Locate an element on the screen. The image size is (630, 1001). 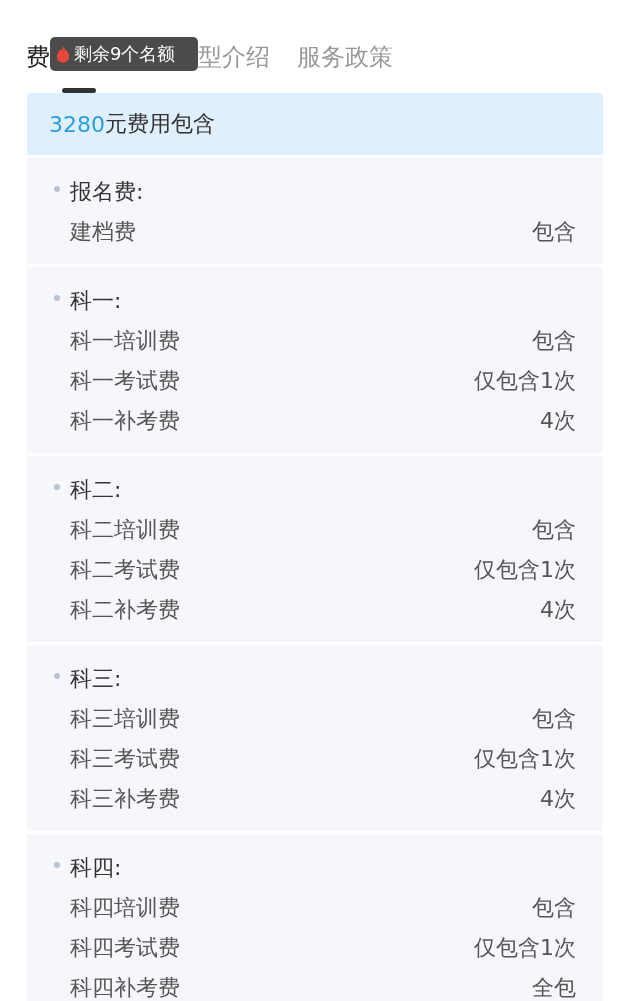
fee-name: 科四补考费 is located at coordinates (125, 987).